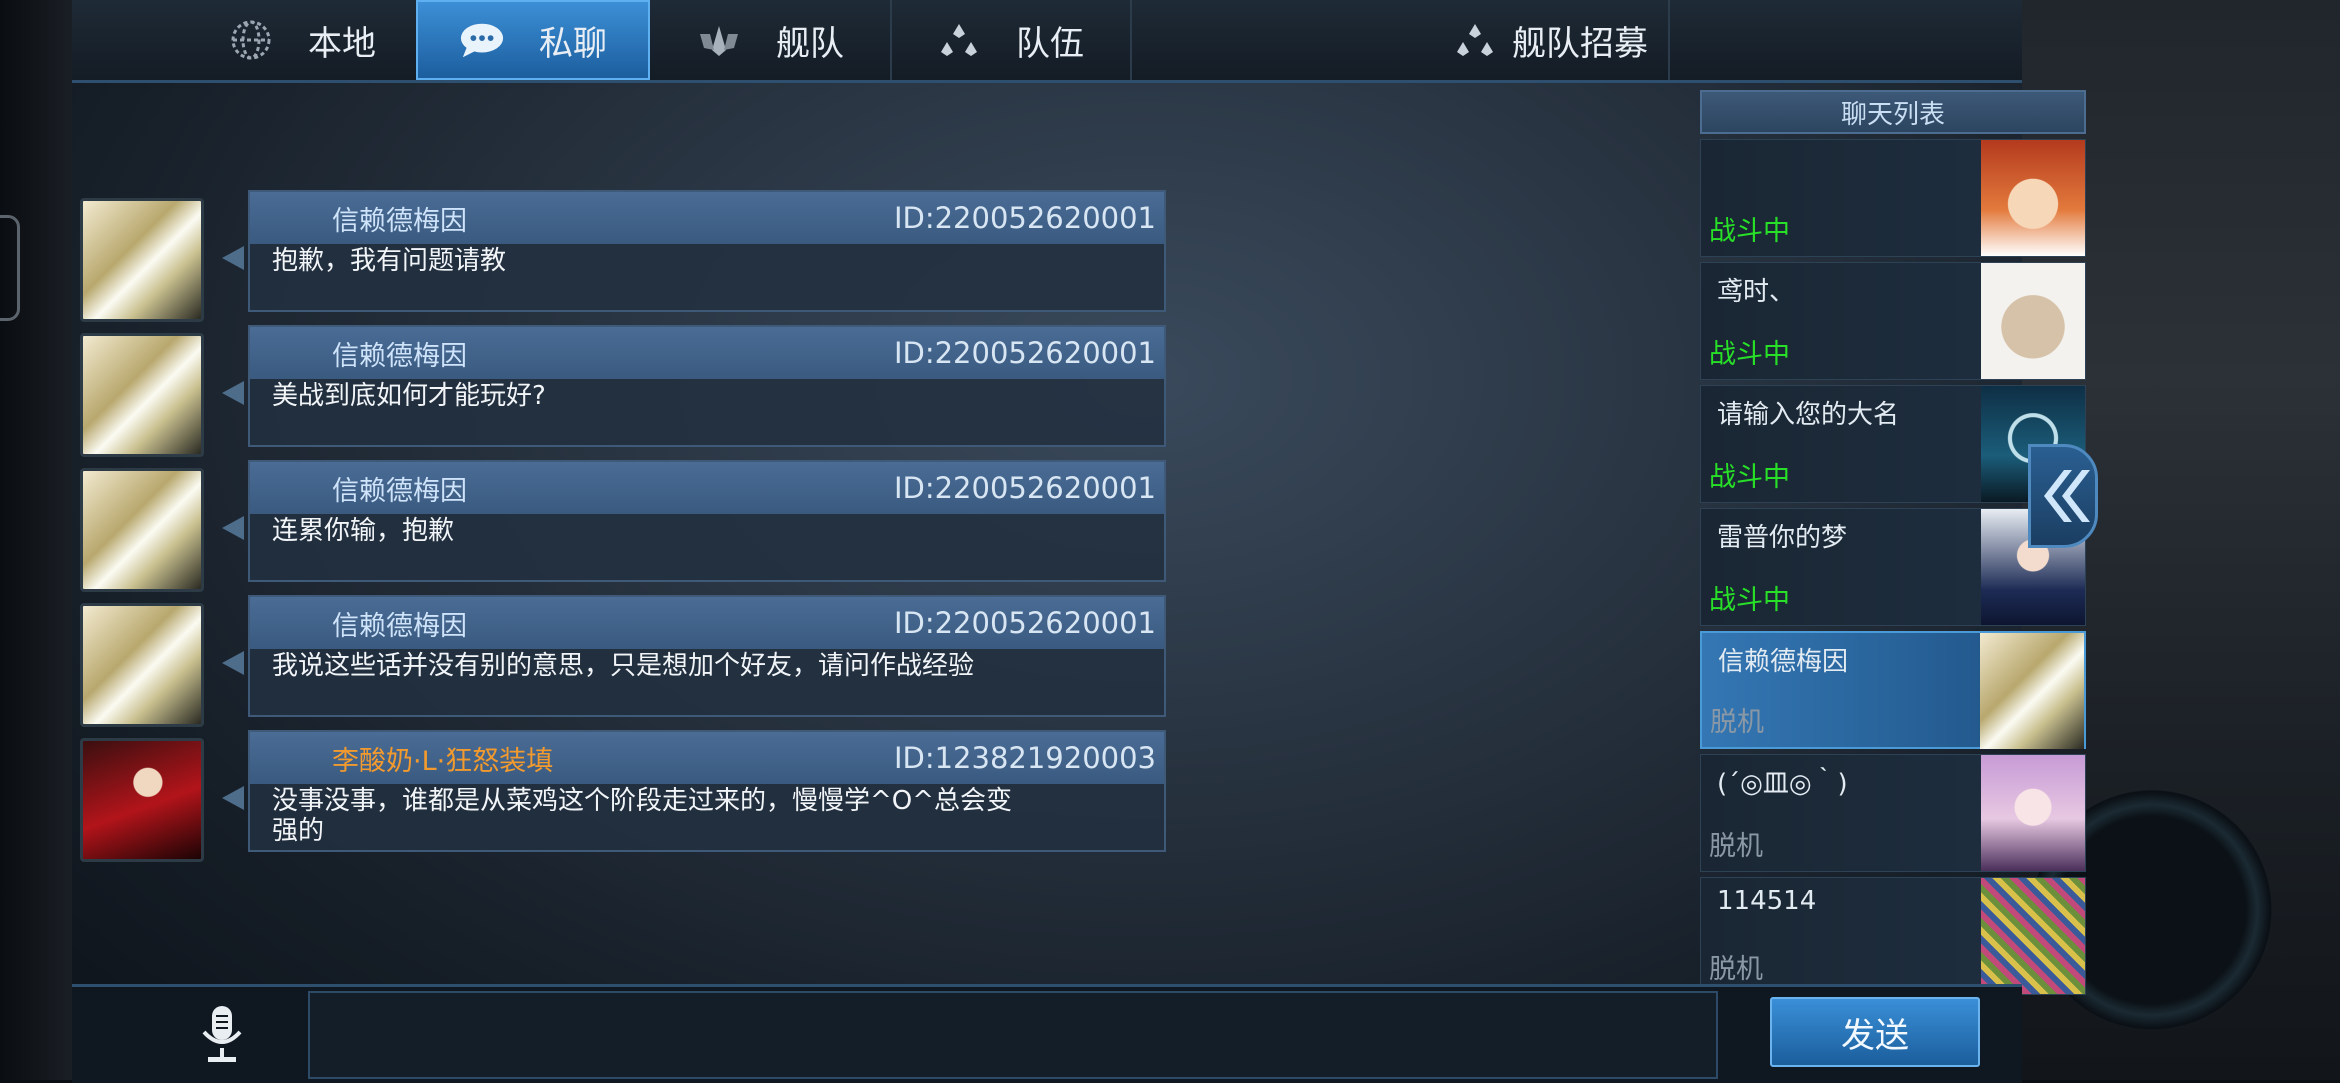  I want to click on chat-bubble-icon, so click(482, 40).